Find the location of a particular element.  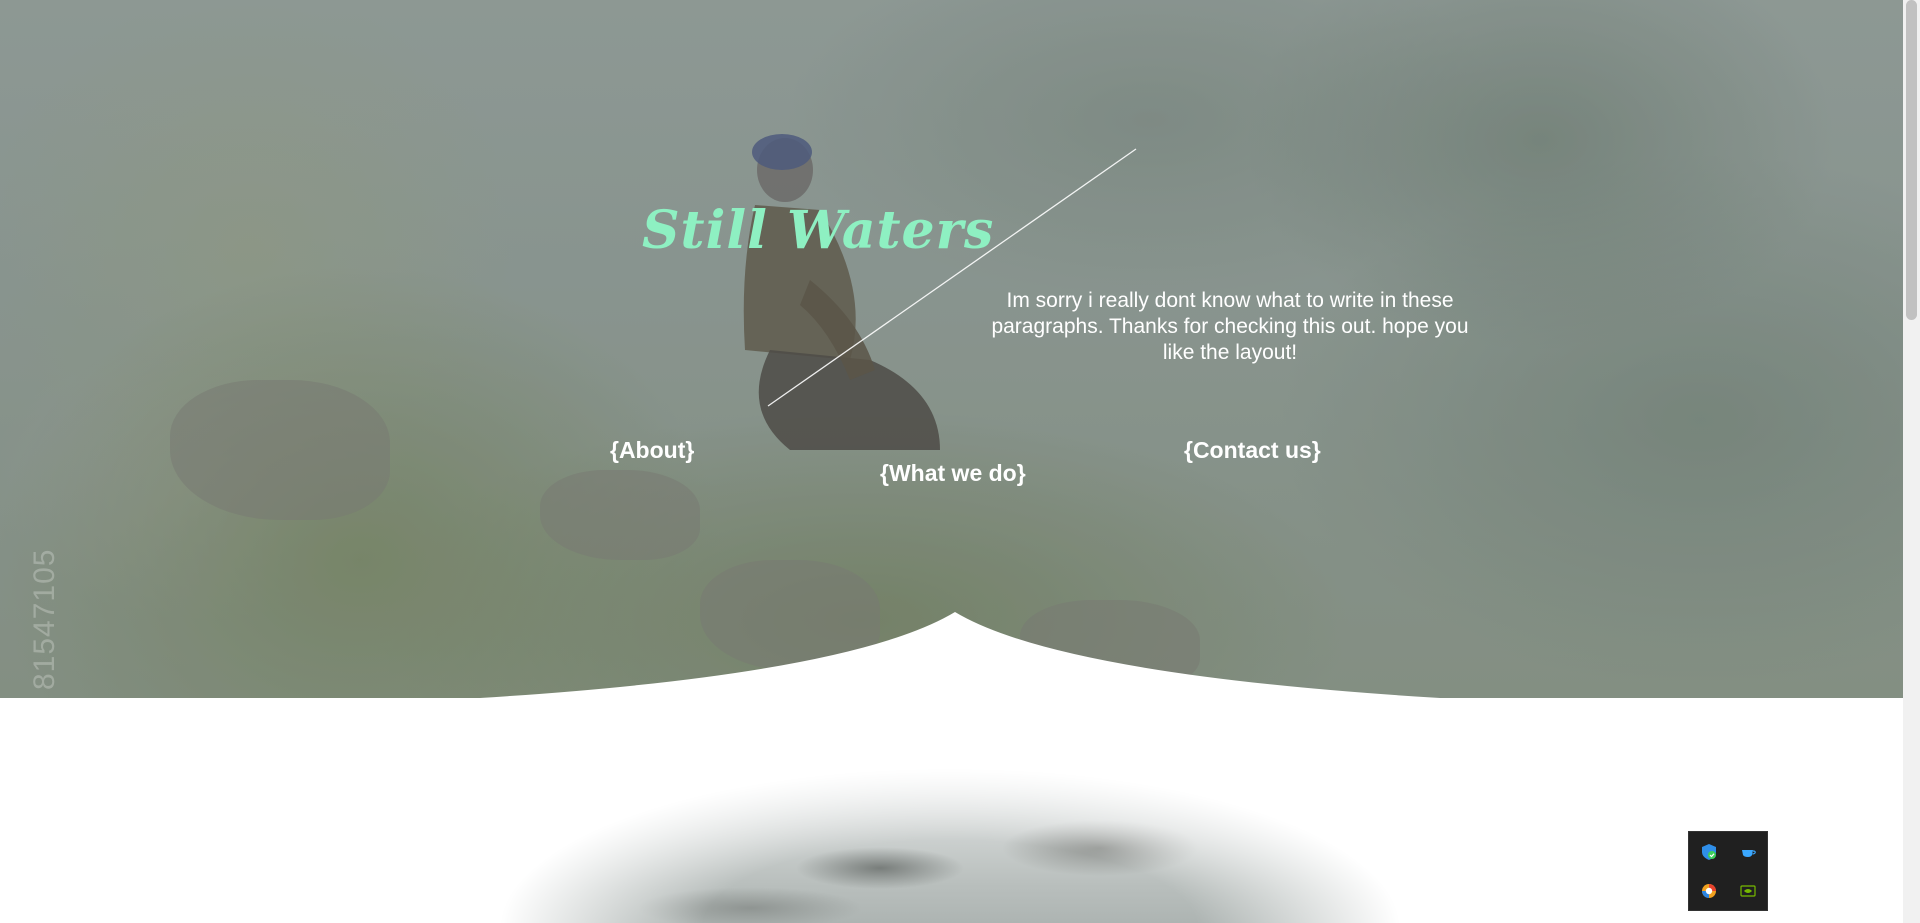

nav-about-link: {About} is located at coordinates (652, 450).